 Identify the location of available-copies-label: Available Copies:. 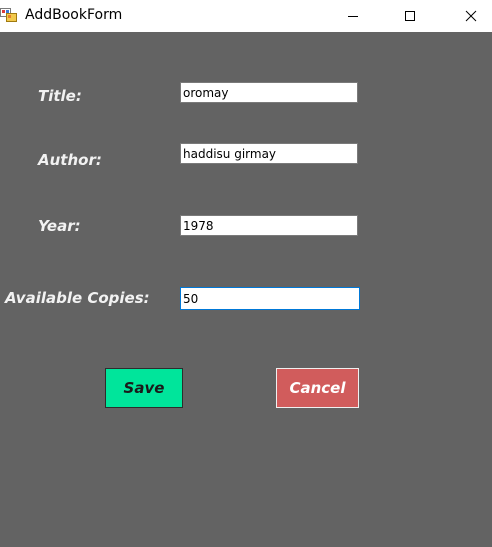
(77, 298).